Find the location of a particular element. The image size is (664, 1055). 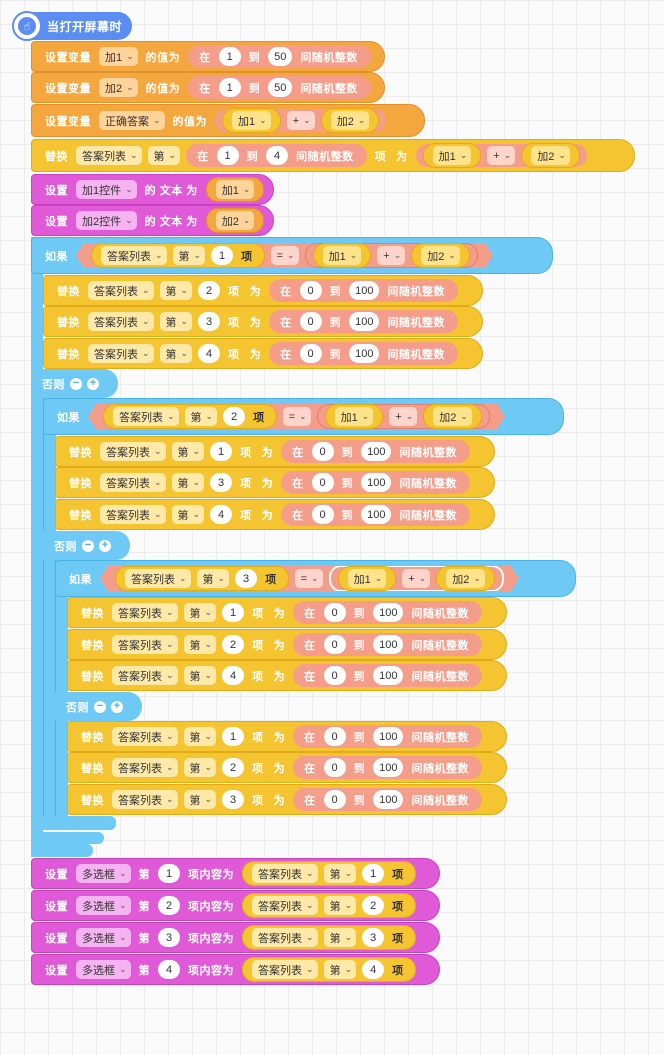

list-replace-block: 替换 答案列表 ⌄ 第 ⌄ 4 项 为 在 0 到 100 间随机整数 is located at coordinates (287, 675).